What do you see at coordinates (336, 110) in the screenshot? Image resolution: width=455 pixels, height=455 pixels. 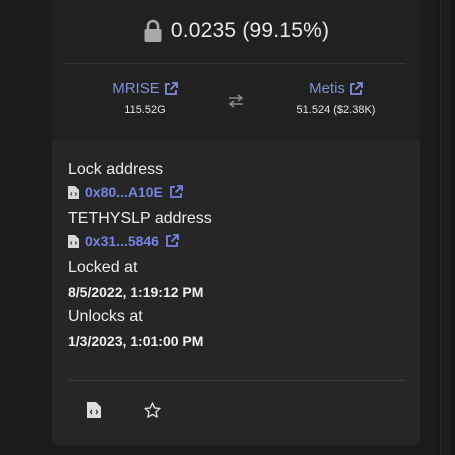 I see `token1-amount: 51.524 ($2.38K)` at bounding box center [336, 110].